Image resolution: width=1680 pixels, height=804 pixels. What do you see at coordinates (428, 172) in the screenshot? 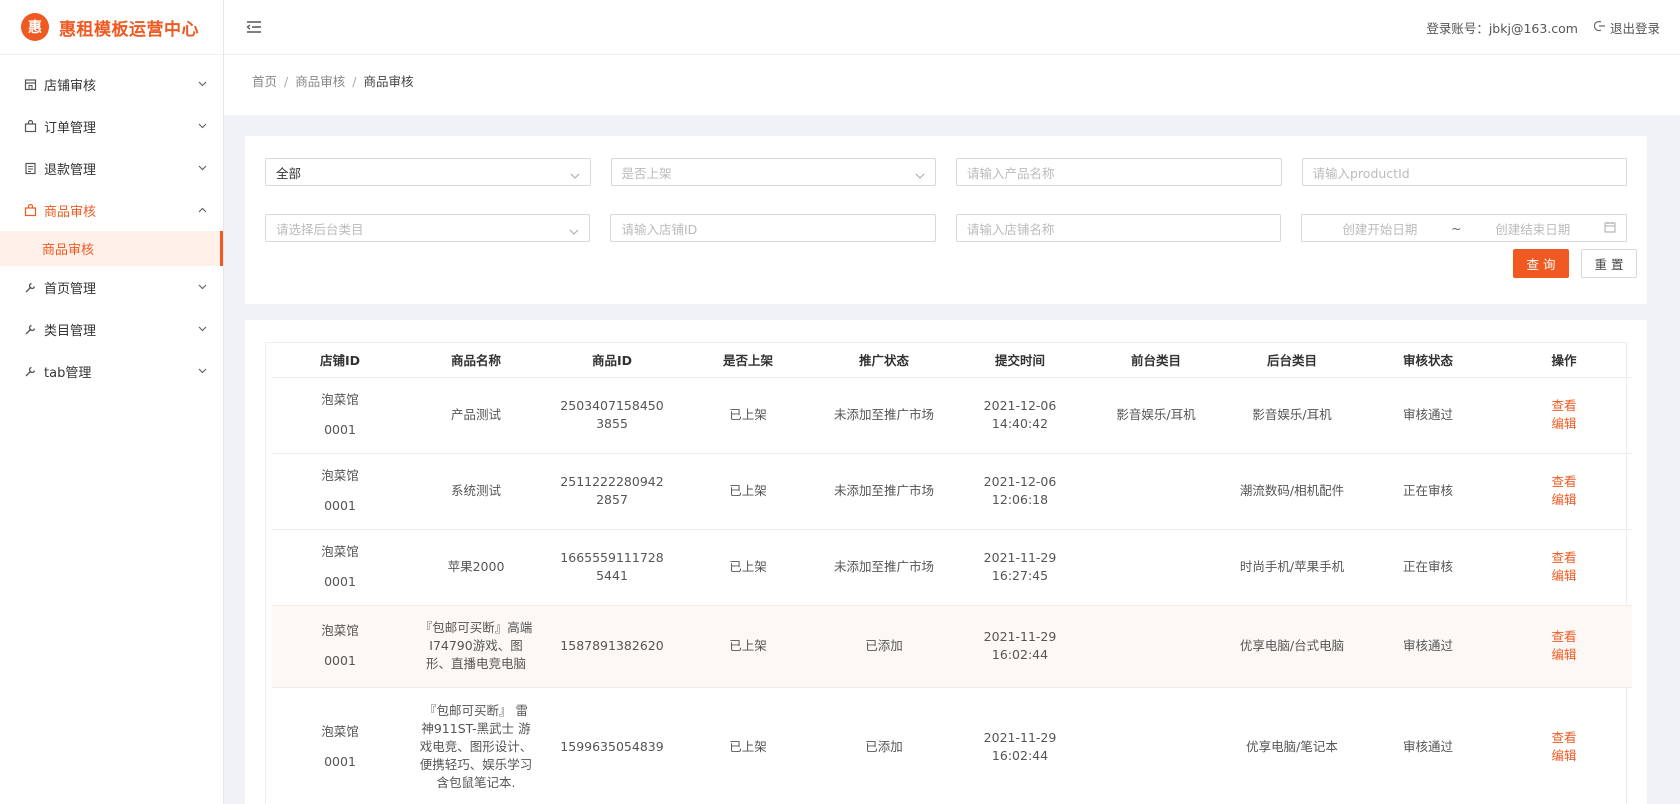
I see `status-select: 全部` at bounding box center [428, 172].